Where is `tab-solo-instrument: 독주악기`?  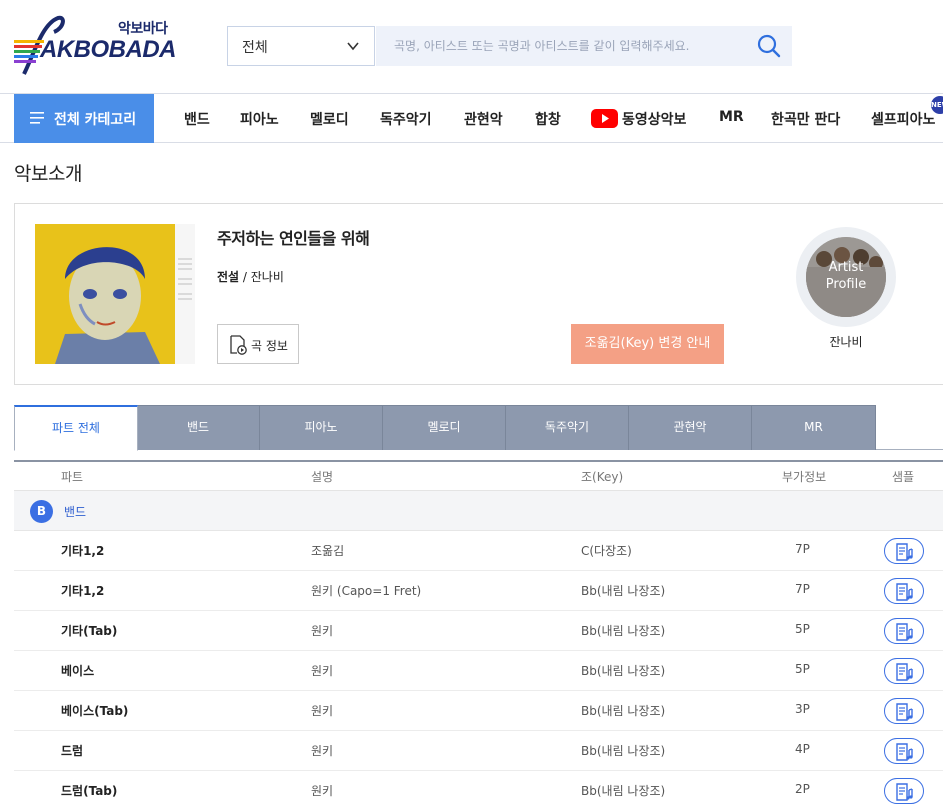 tab-solo-instrument: 독주악기 is located at coordinates (567, 427).